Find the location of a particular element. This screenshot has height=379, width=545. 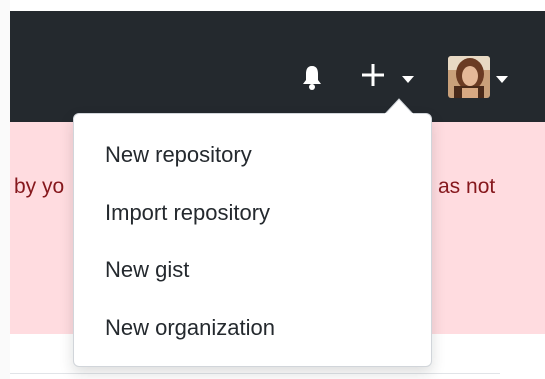

menu-item-new-organization: New organization is located at coordinates (190, 328).